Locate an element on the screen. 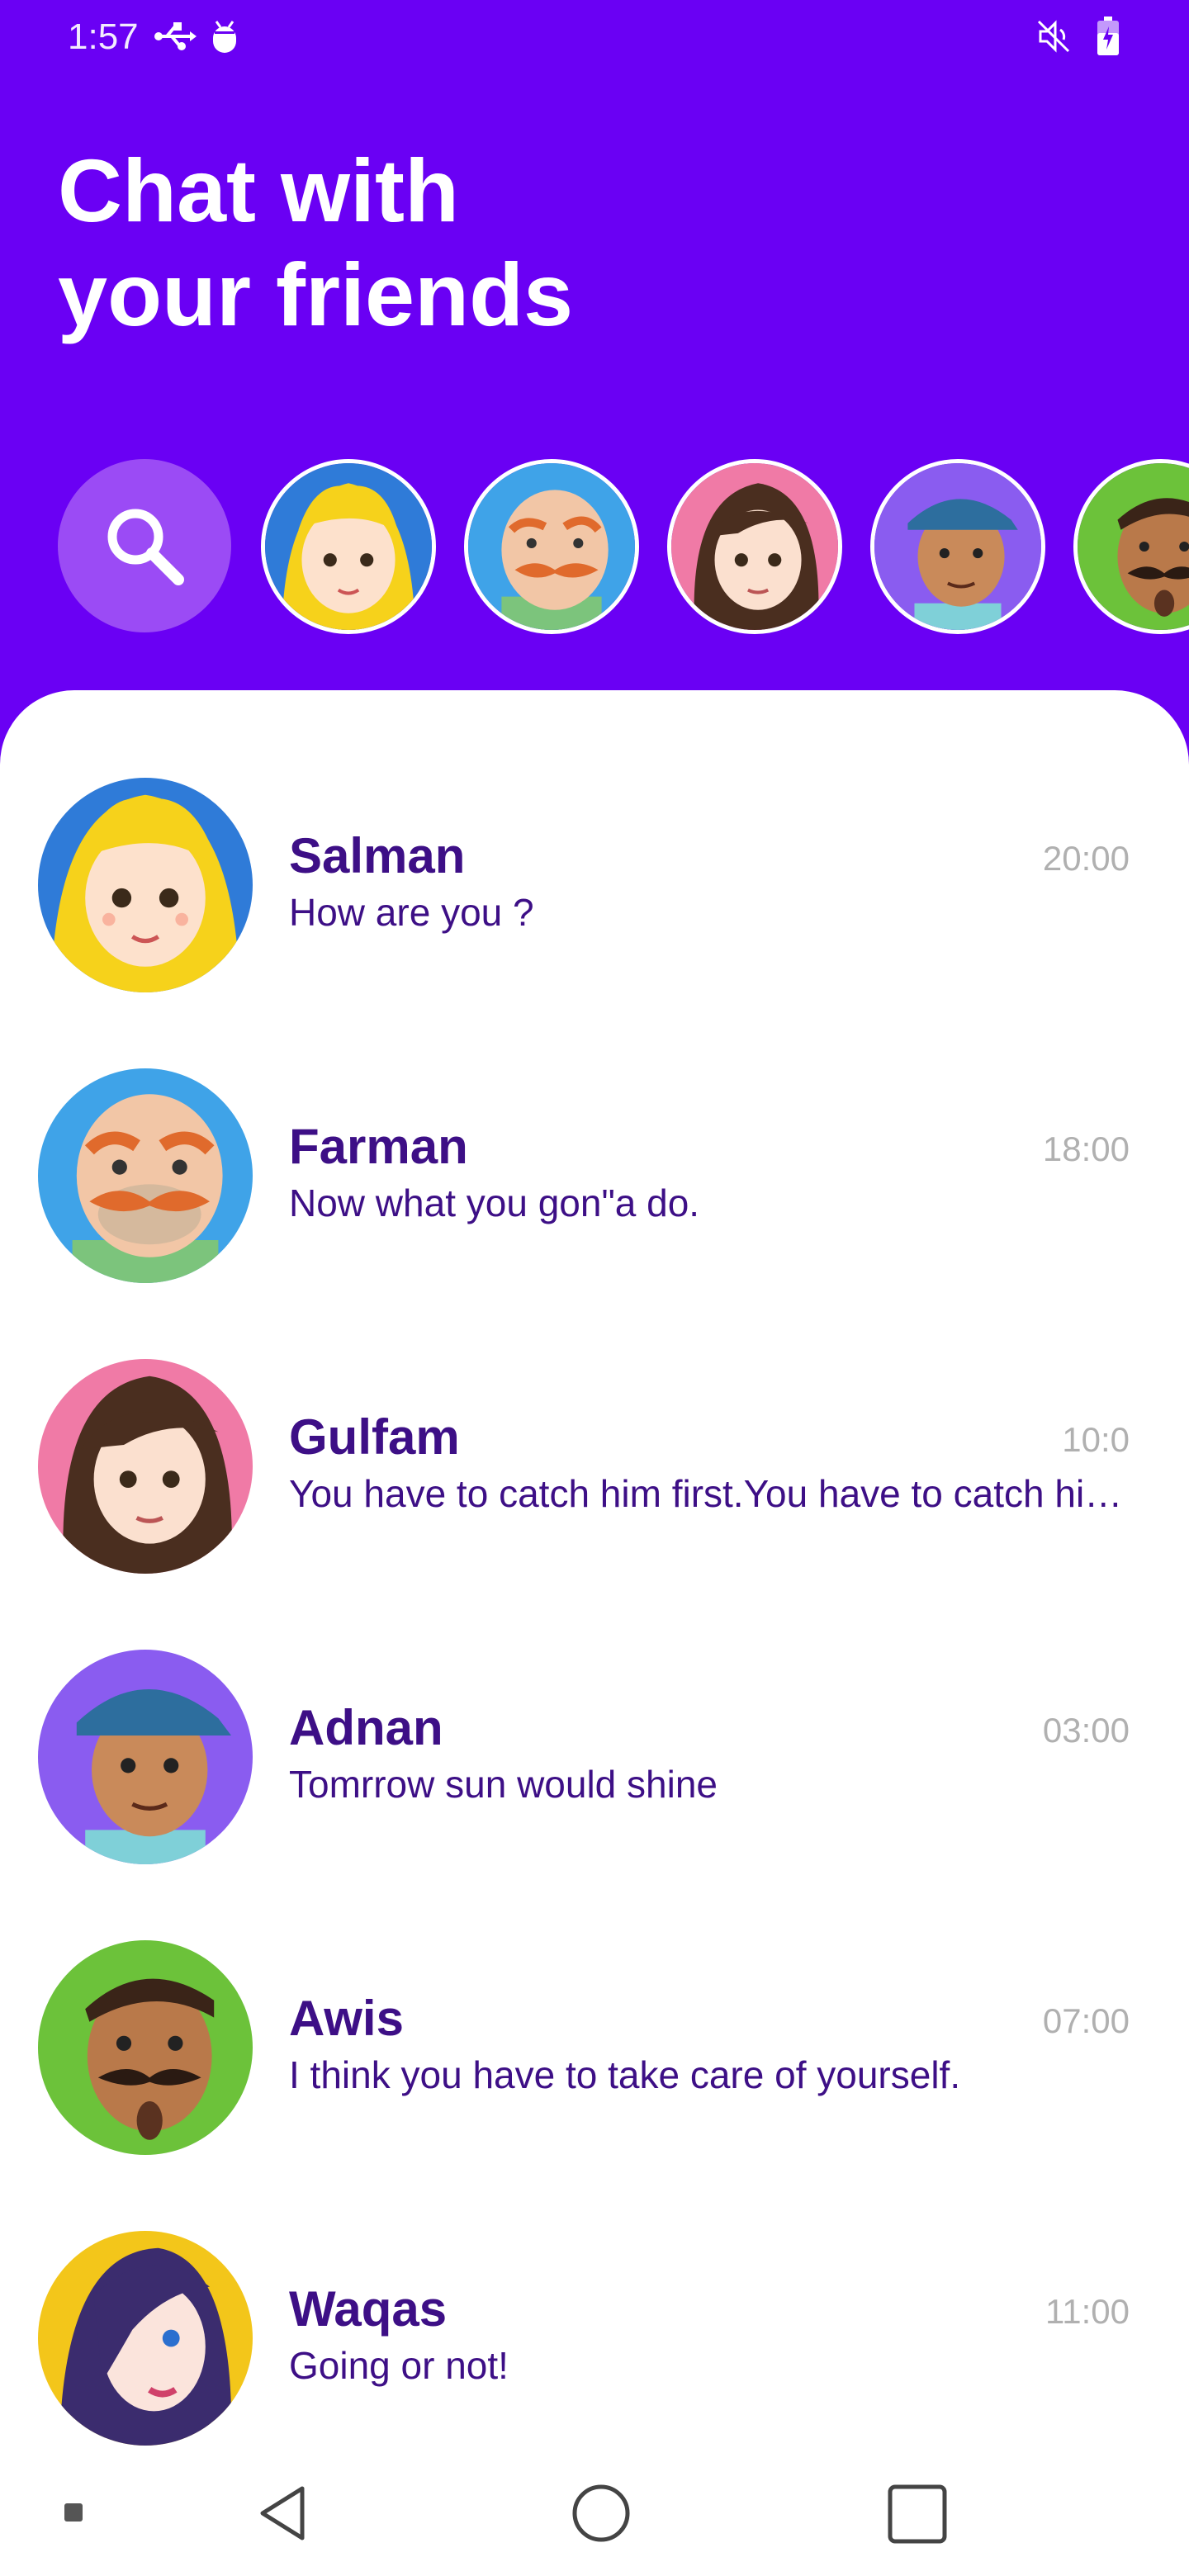 This screenshot has height=2576, width=1189. story-avatar-salman is located at coordinates (348, 546).